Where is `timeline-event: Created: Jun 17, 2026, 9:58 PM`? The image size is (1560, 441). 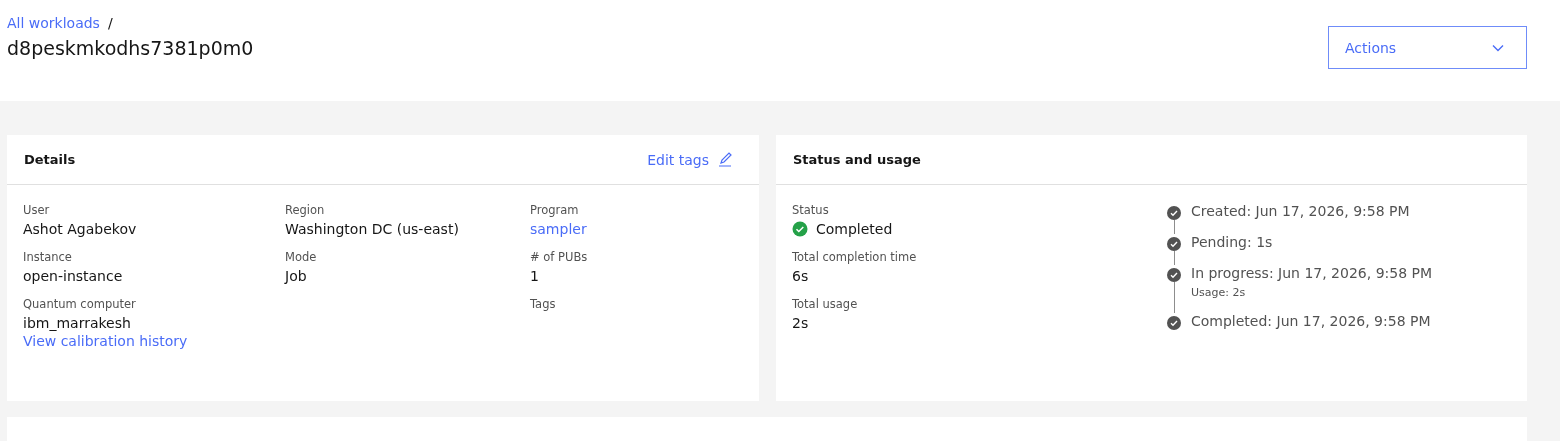
timeline-event: Created: Jun 17, 2026, 9:58 PM is located at coordinates (1300, 211).